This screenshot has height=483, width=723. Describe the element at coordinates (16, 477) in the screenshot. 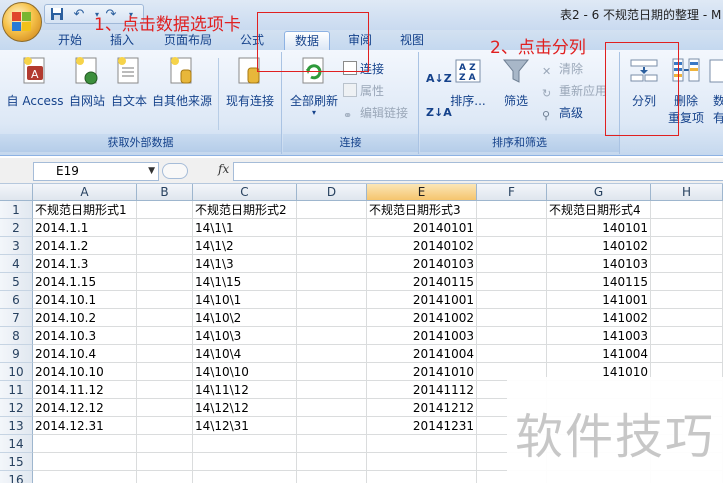

I see `row-header: 16` at that location.